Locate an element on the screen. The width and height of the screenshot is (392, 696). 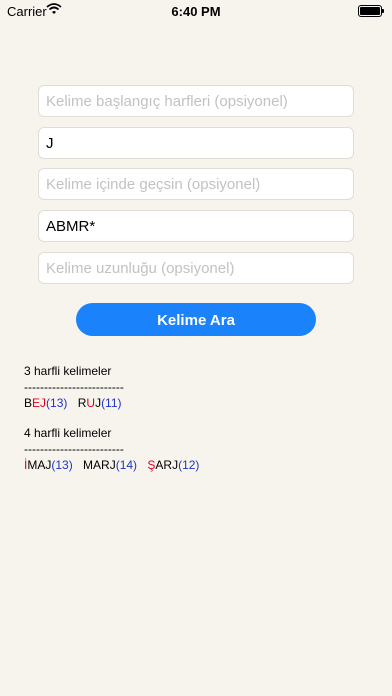
word-item: MARJ(14) is located at coordinates (110, 465).